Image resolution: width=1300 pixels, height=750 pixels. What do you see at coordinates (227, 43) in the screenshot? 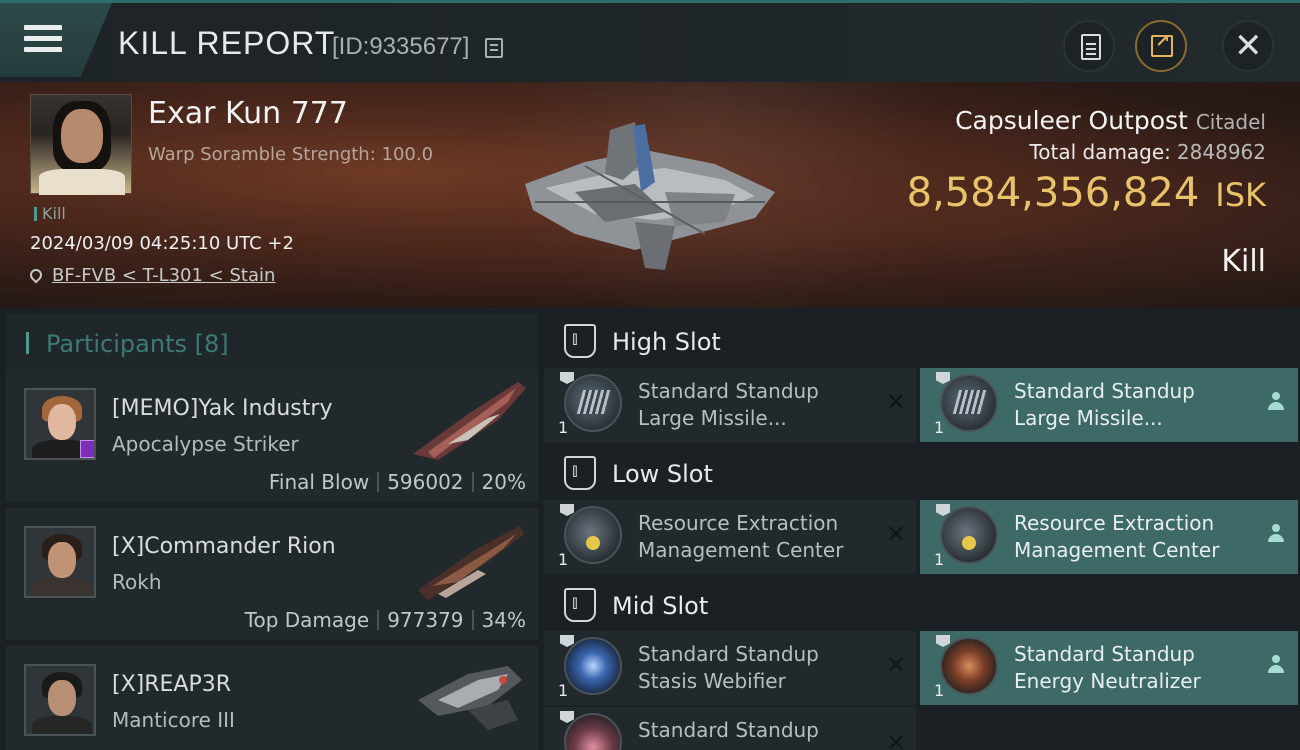
I see `page-title: KILL REPORT` at bounding box center [227, 43].